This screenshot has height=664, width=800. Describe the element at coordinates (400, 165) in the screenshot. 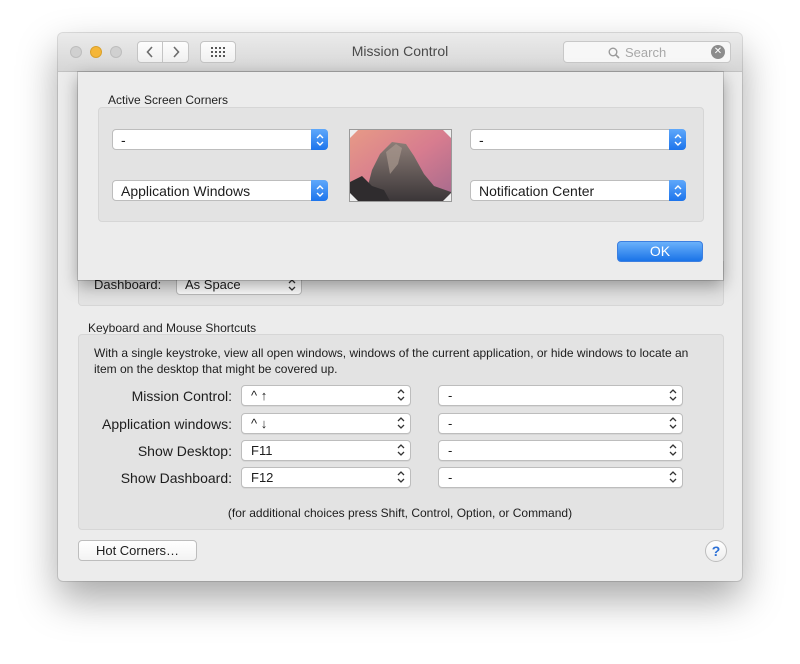

I see `desktop-preview-image` at that location.